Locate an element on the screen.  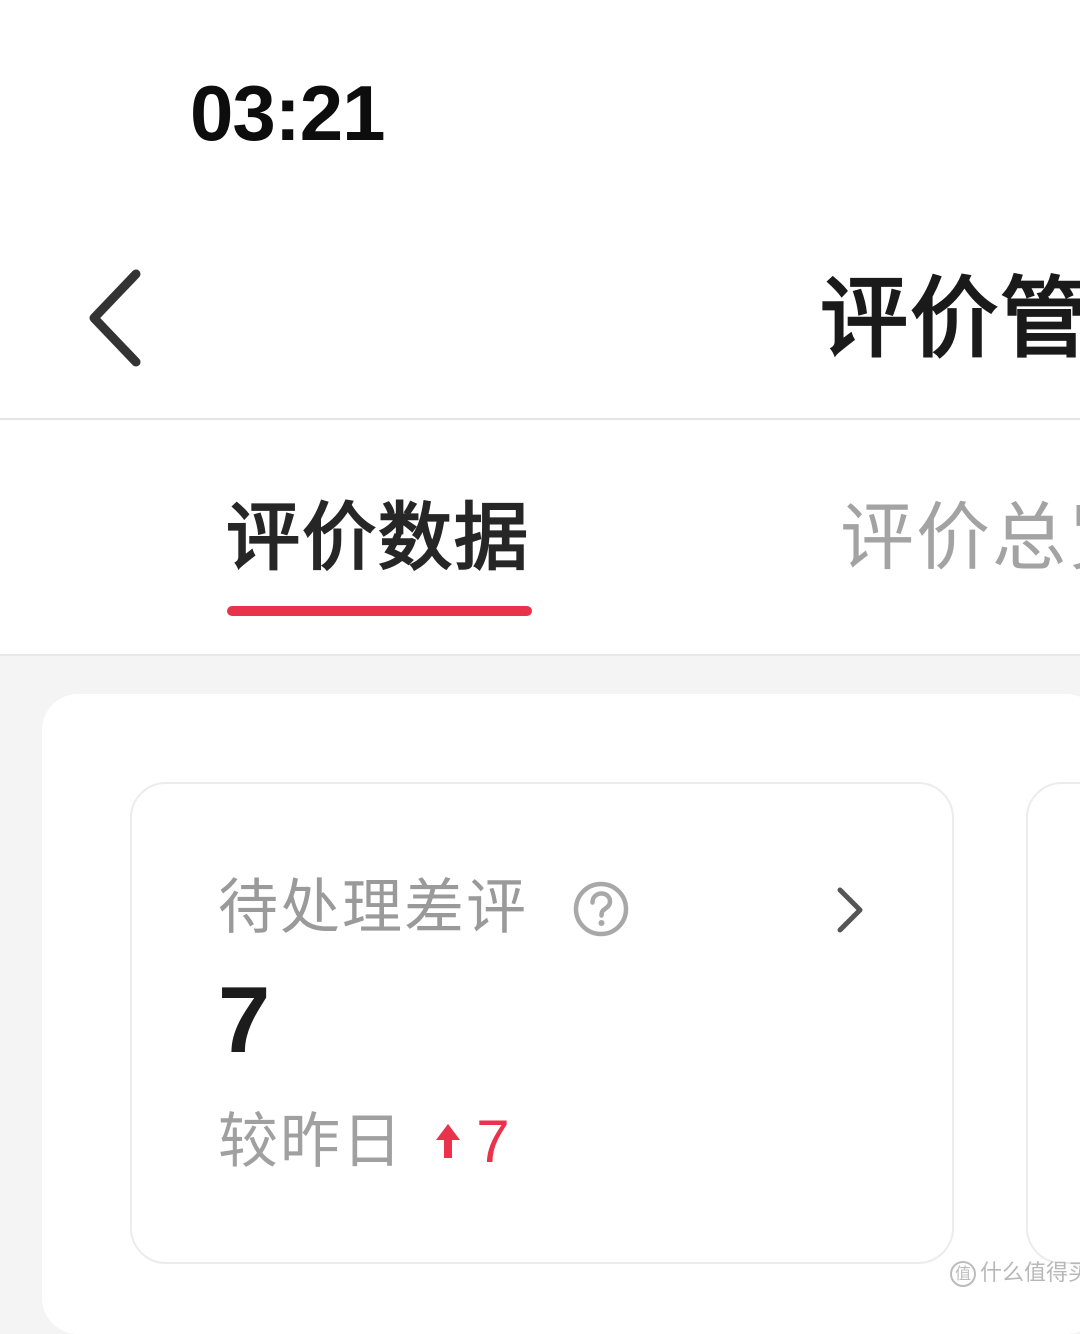
back-button is located at coordinates (118, 321).